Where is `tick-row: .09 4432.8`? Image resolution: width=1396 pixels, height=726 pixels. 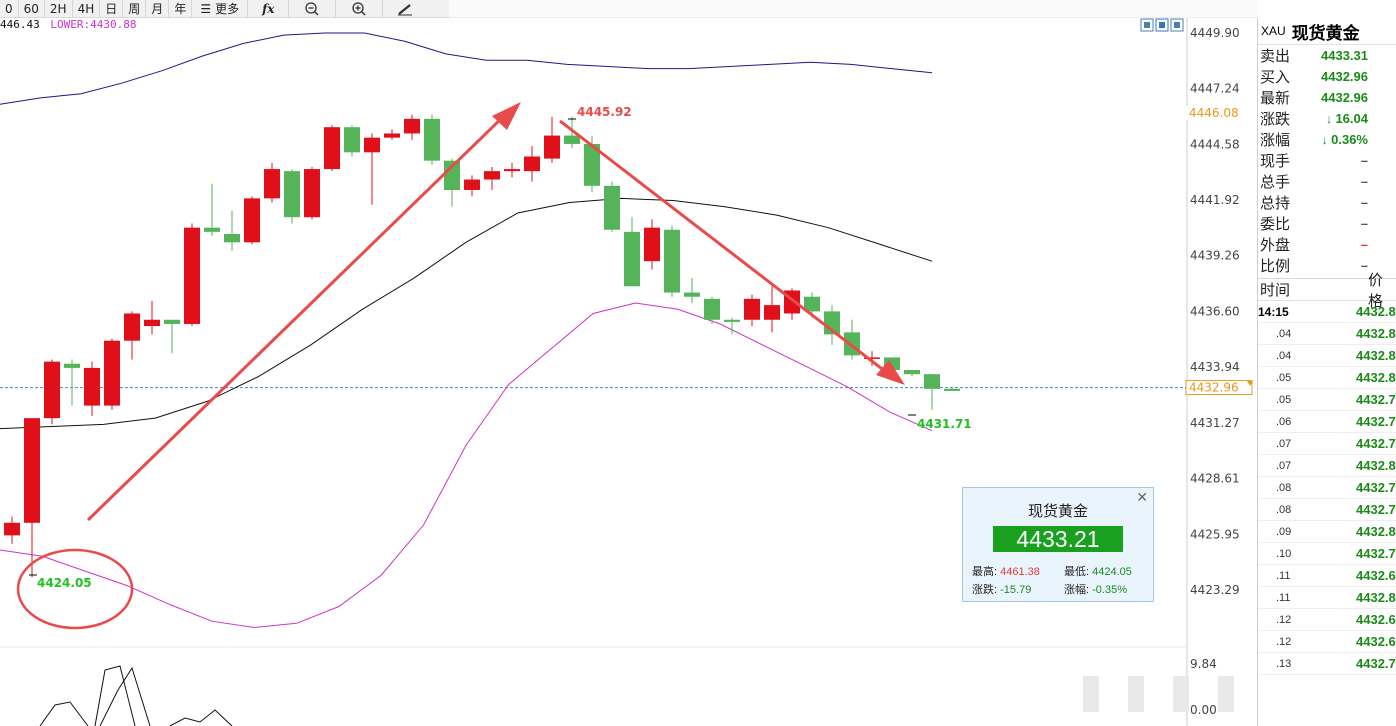 tick-row: .09 4432.8 is located at coordinates (1327, 532).